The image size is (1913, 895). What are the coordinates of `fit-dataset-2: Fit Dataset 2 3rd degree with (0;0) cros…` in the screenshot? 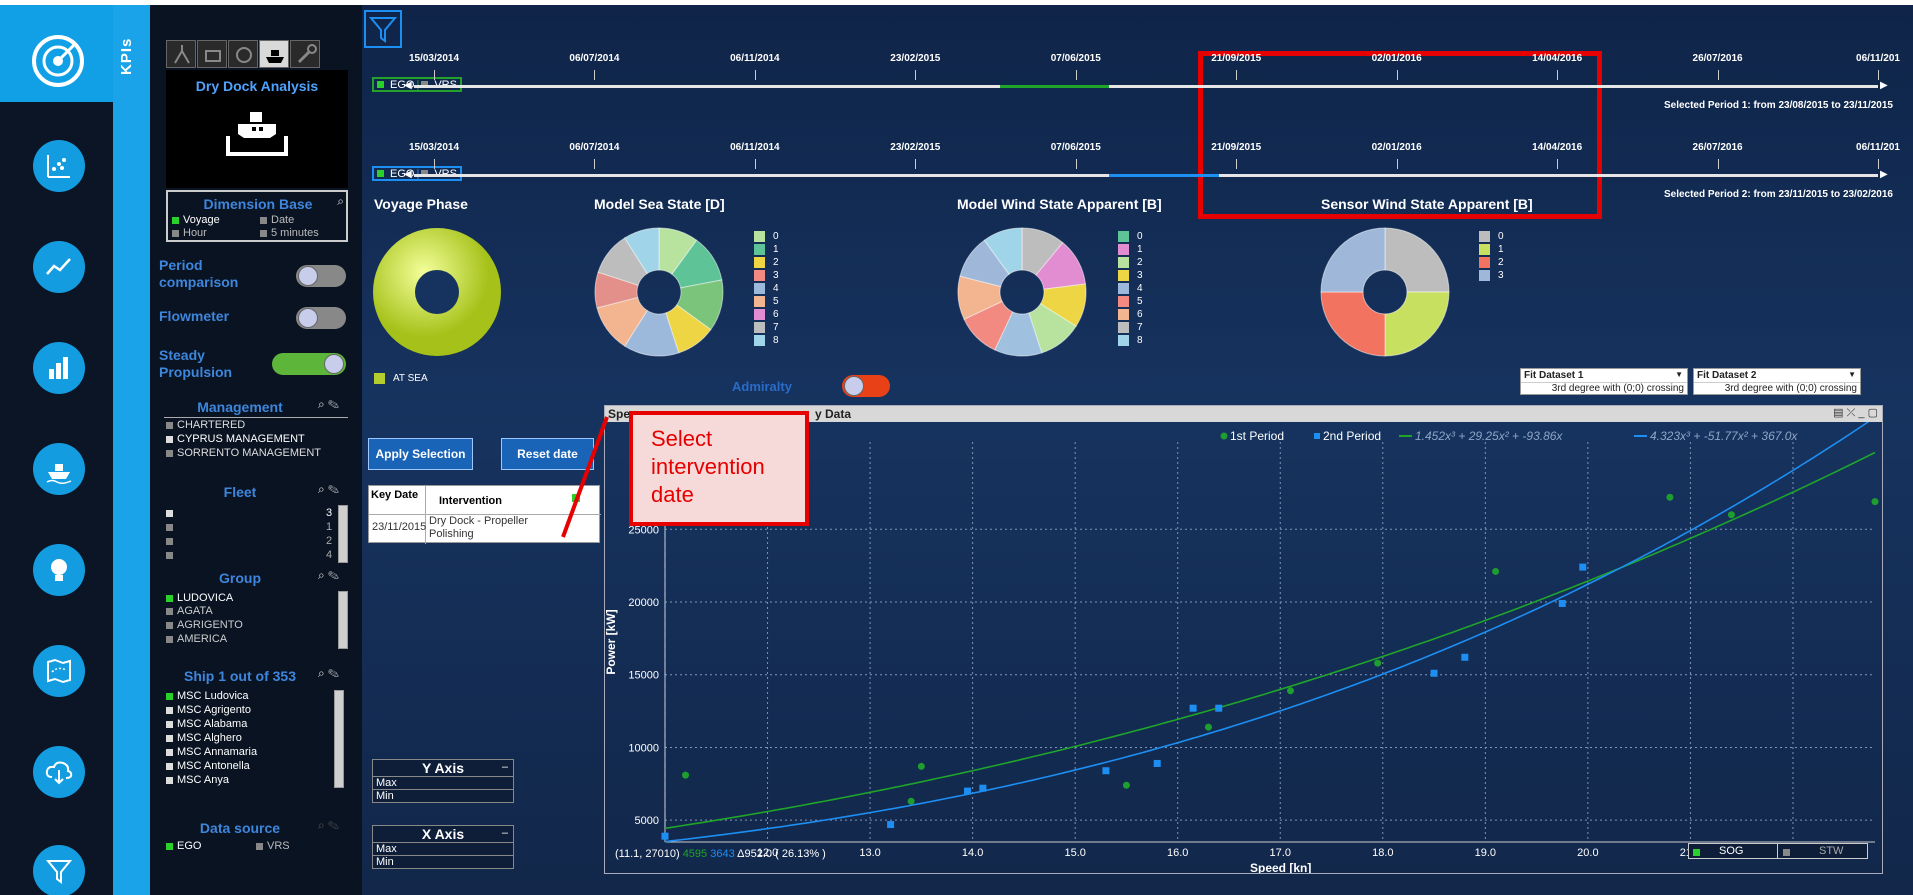 It's located at (1777, 381).